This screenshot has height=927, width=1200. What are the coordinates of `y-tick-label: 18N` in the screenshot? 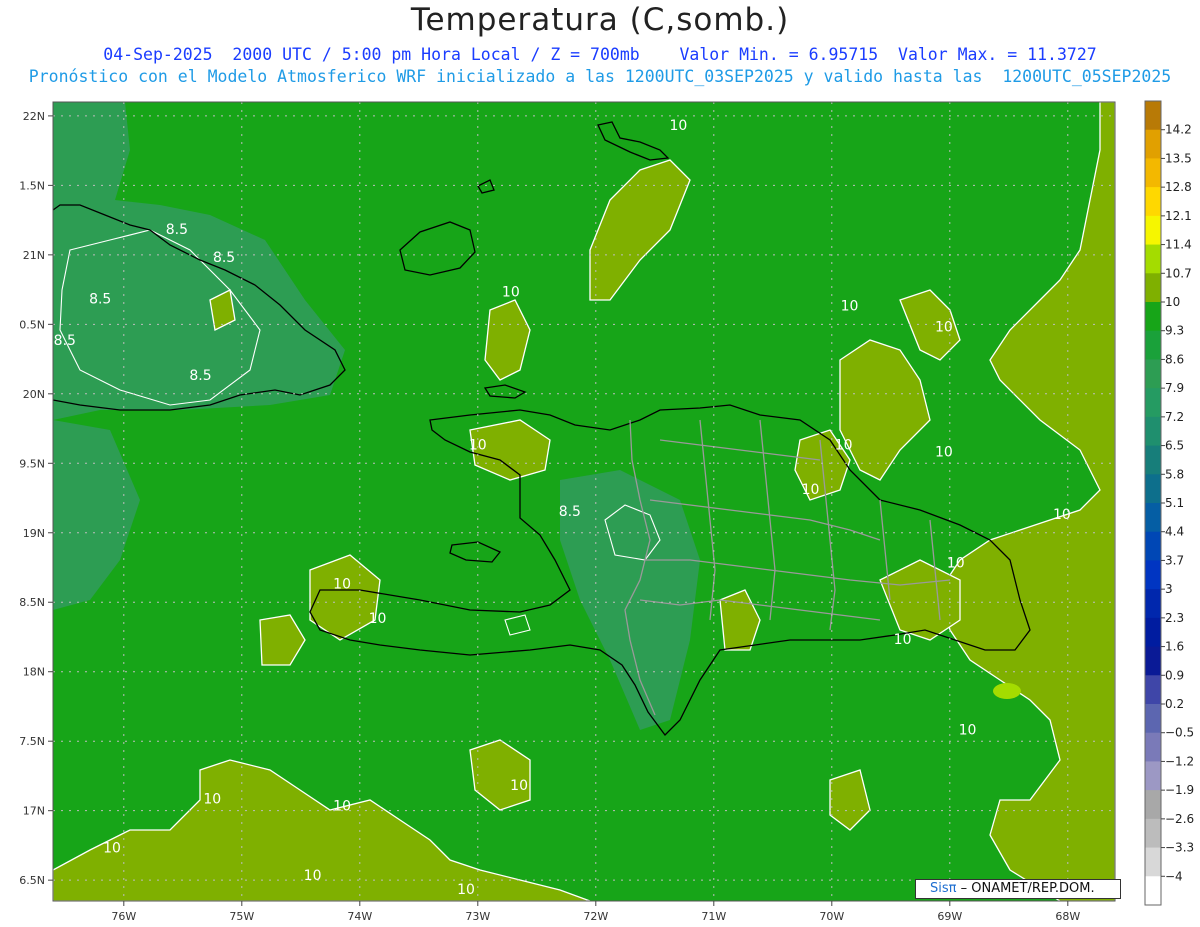 It's located at (34, 672).